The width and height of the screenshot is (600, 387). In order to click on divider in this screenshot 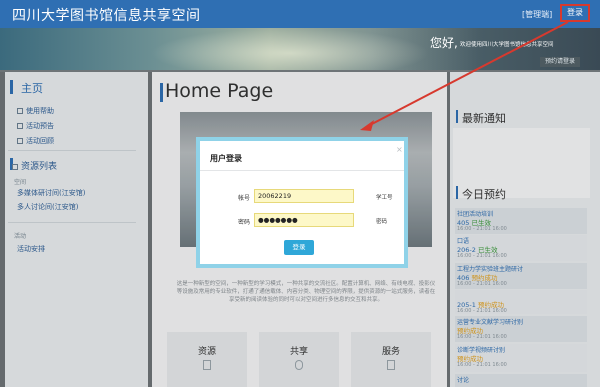, I will do `click(302, 170)`.